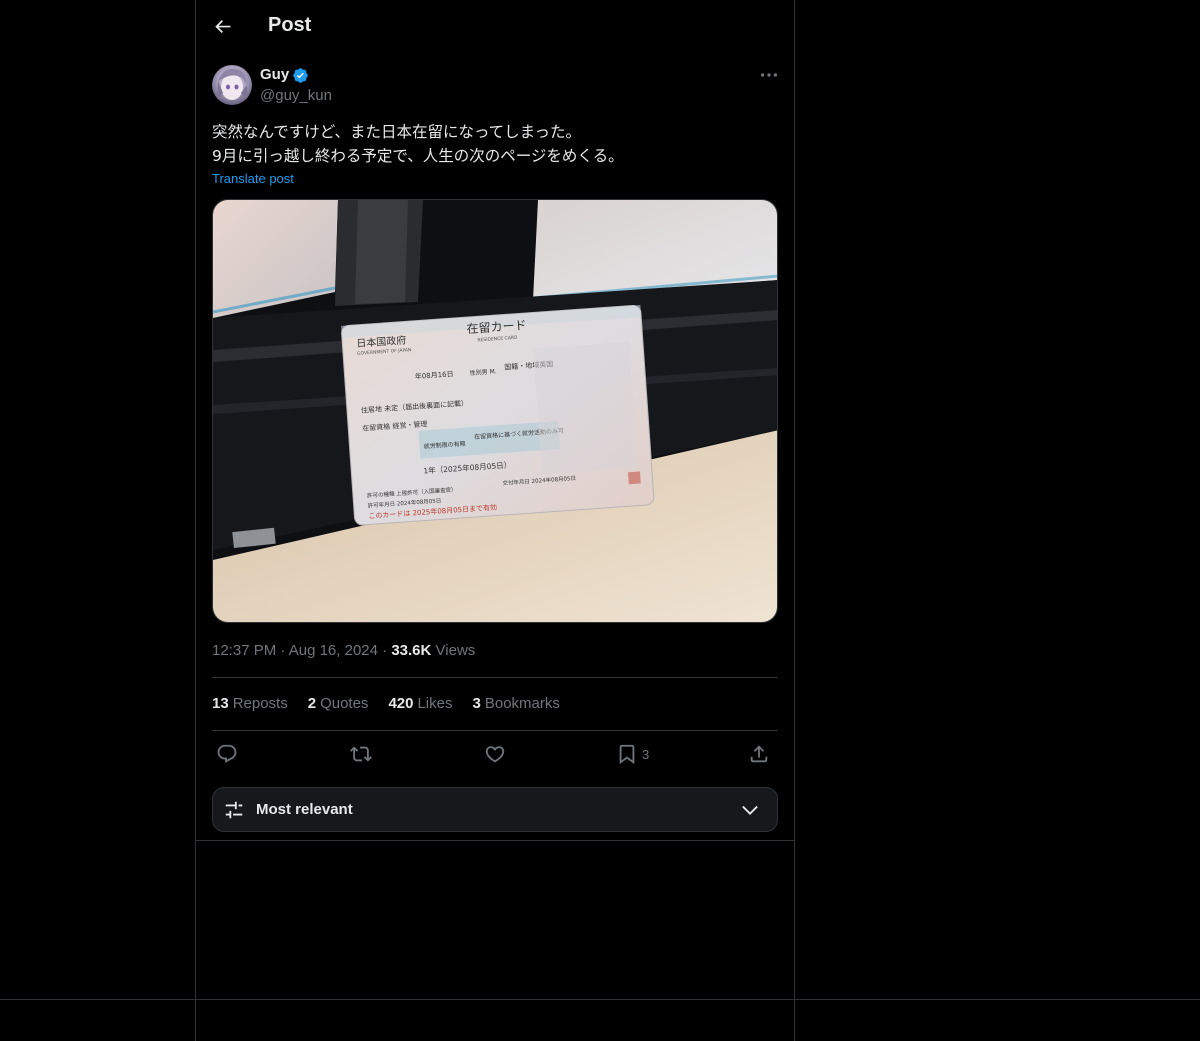  I want to click on reposts-count: 13, so click(220, 703).